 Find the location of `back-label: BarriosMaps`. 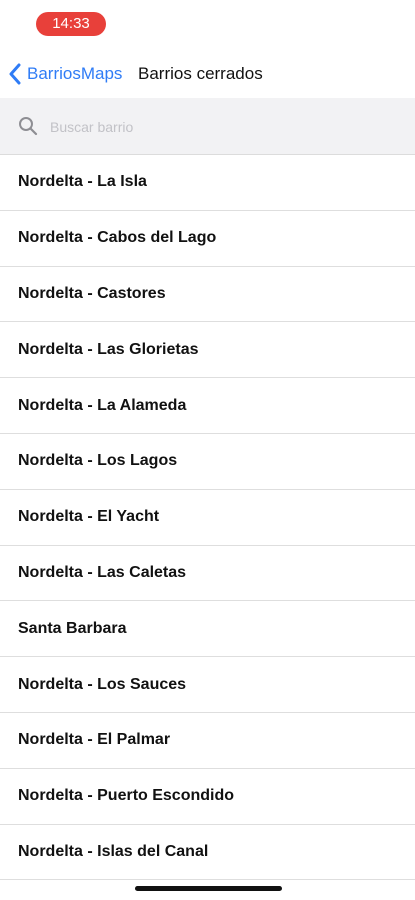

back-label: BarriosMaps is located at coordinates (75, 73).